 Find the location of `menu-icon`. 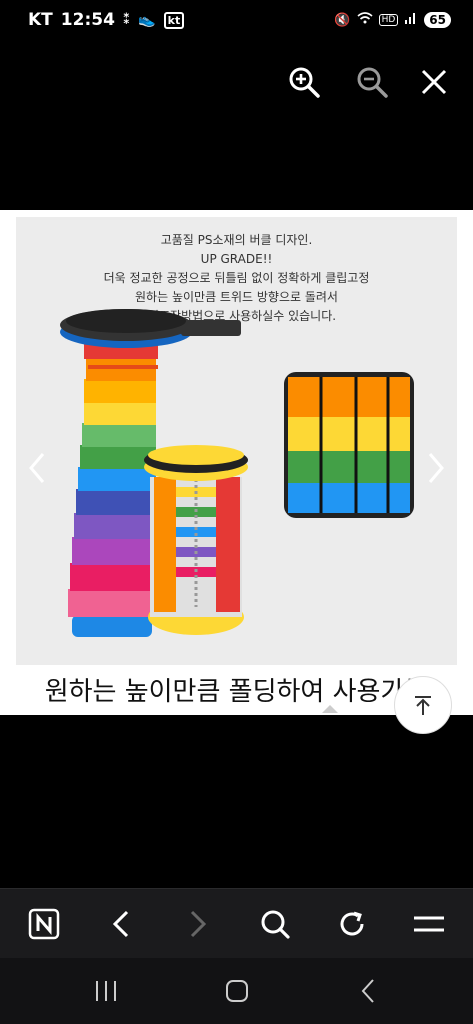

menu-icon is located at coordinates (428, 923).